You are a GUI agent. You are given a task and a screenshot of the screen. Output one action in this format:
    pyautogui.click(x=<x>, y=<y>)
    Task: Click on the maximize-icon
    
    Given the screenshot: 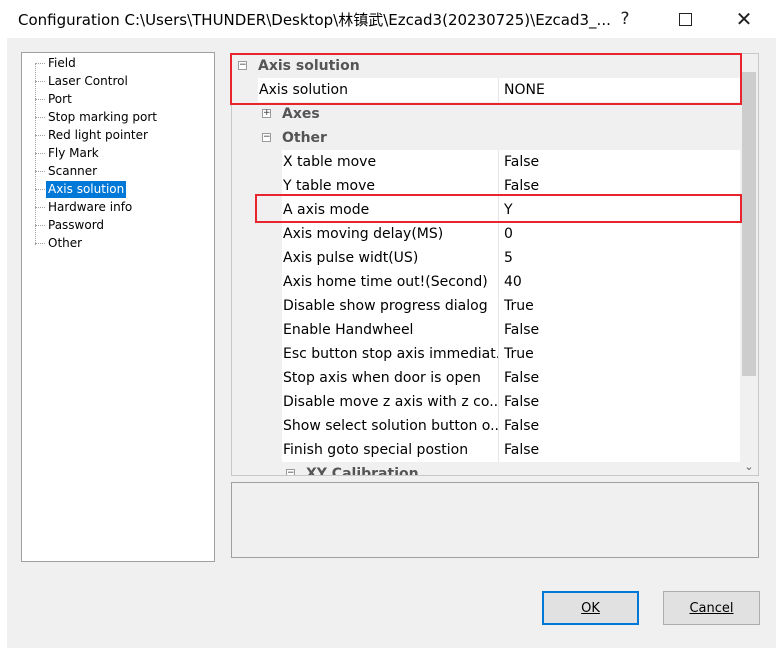 What is the action you would take?
    pyautogui.click(x=685, y=19)
    